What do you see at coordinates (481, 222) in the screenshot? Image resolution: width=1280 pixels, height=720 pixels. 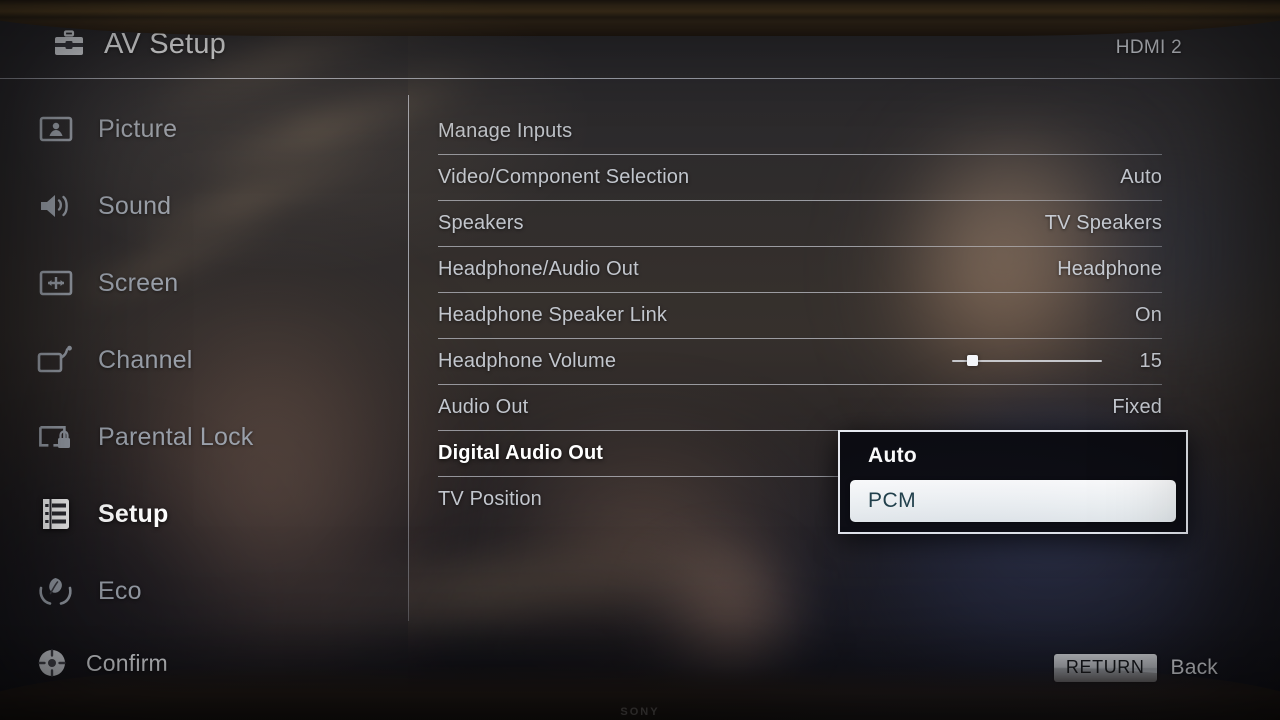 I see `row-label: Speakers` at bounding box center [481, 222].